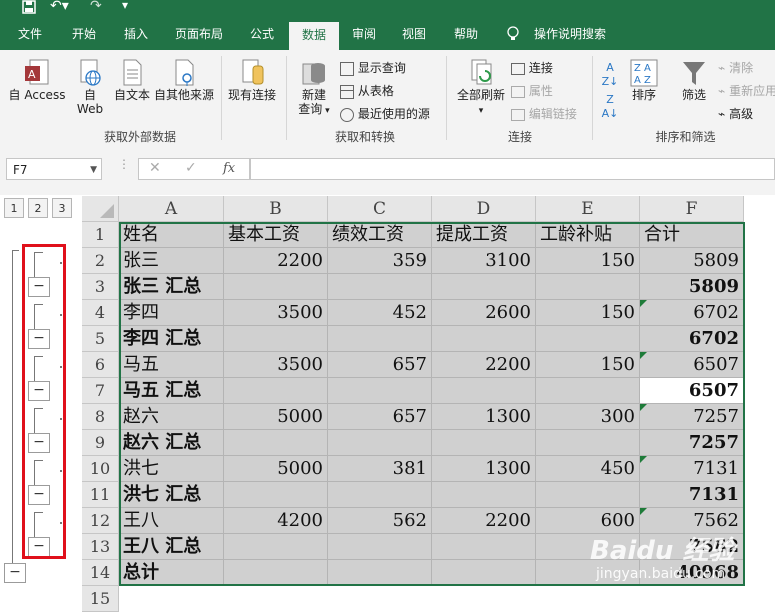  I want to click on cell-c12: 562, so click(380, 521).